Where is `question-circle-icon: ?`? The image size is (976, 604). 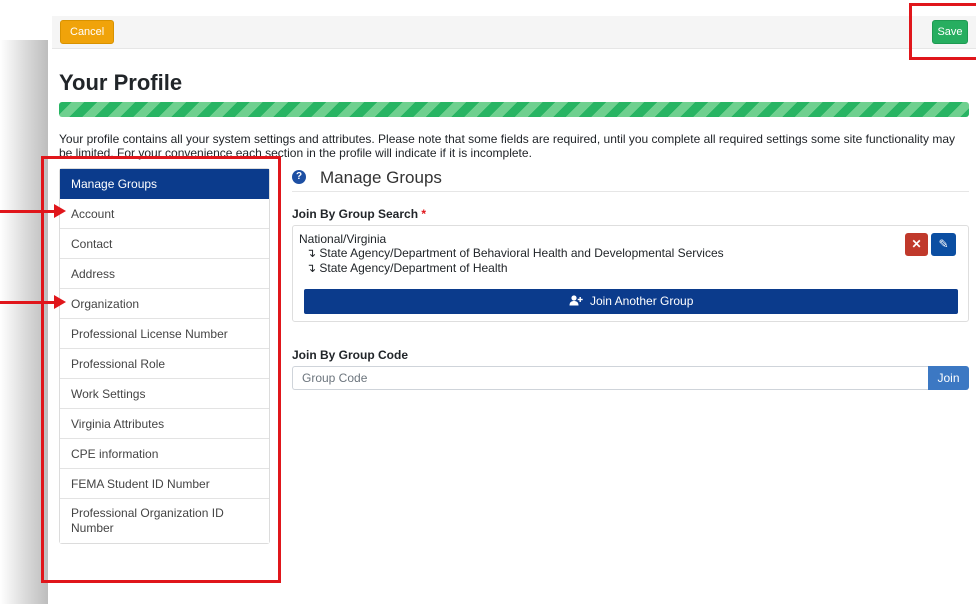
question-circle-icon: ? is located at coordinates (299, 177).